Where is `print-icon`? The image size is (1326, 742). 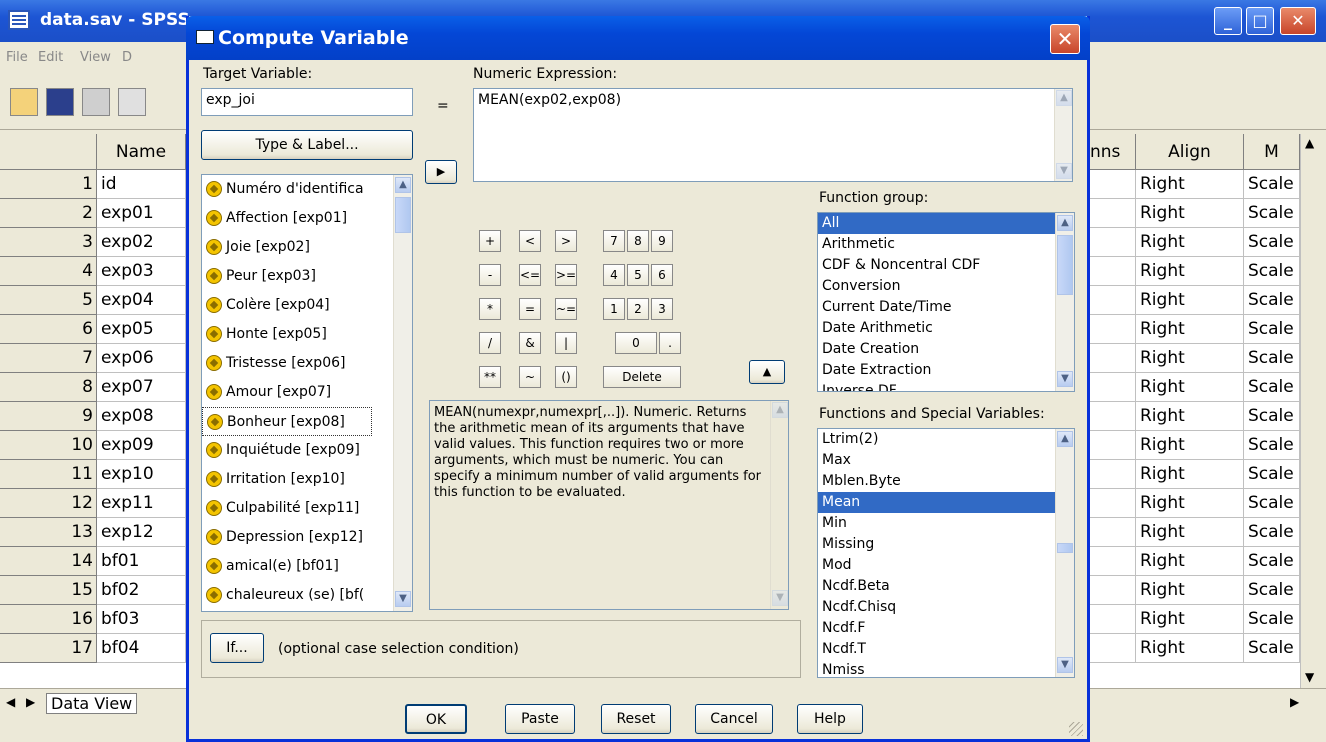 print-icon is located at coordinates (96, 102).